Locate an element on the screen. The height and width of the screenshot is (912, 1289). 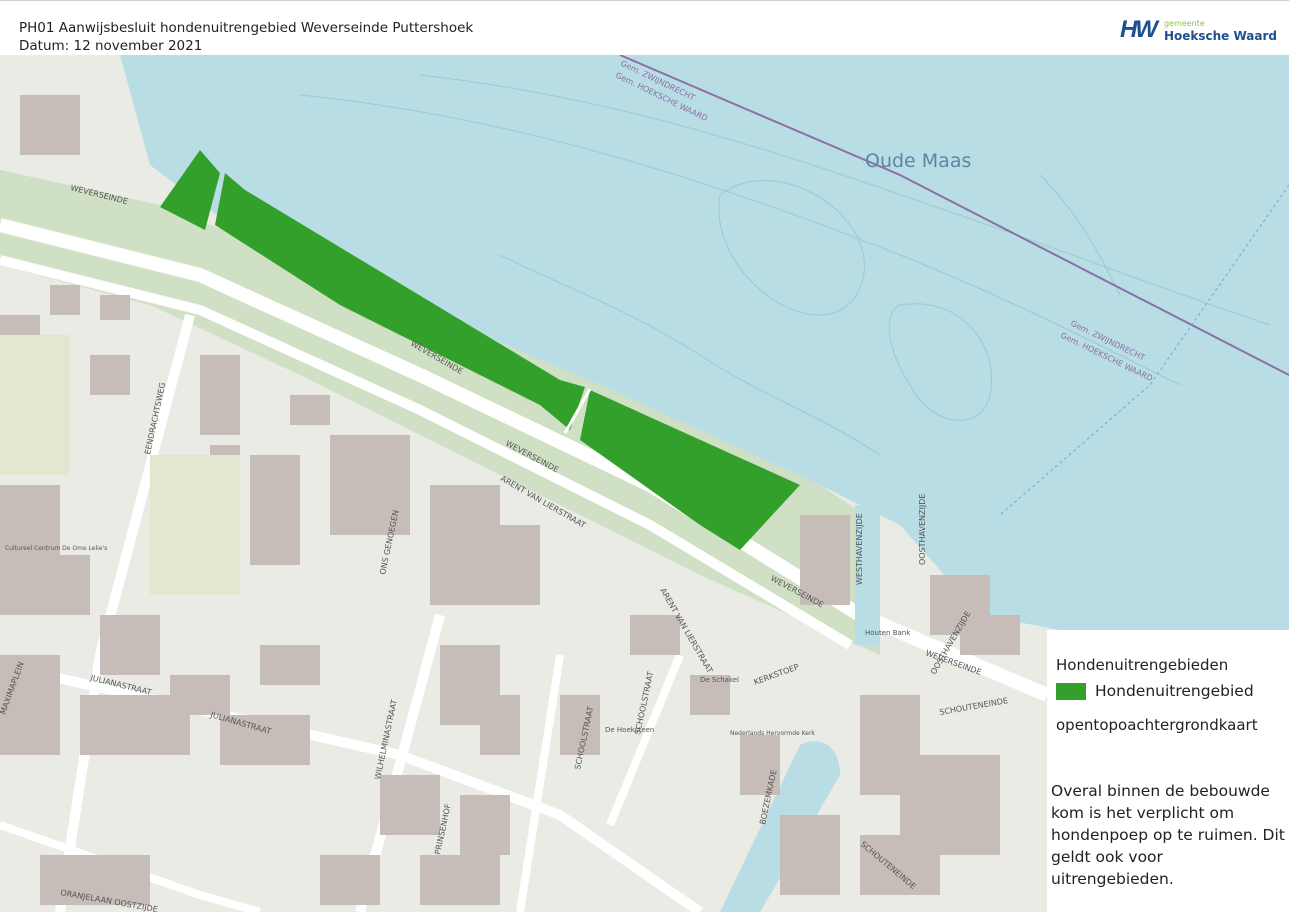
legend-title: Hondenuitrengebieden is located at coordinates (1142, 665).